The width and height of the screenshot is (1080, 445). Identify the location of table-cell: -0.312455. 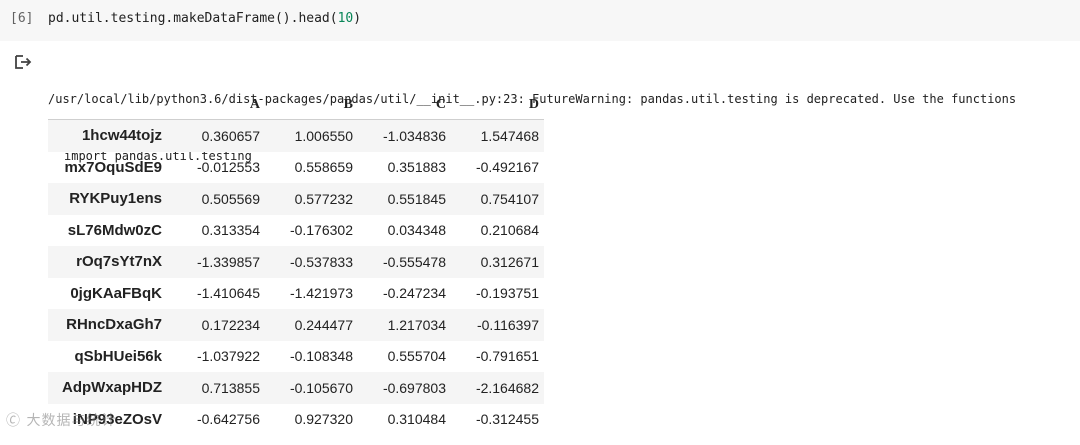
(507, 419).